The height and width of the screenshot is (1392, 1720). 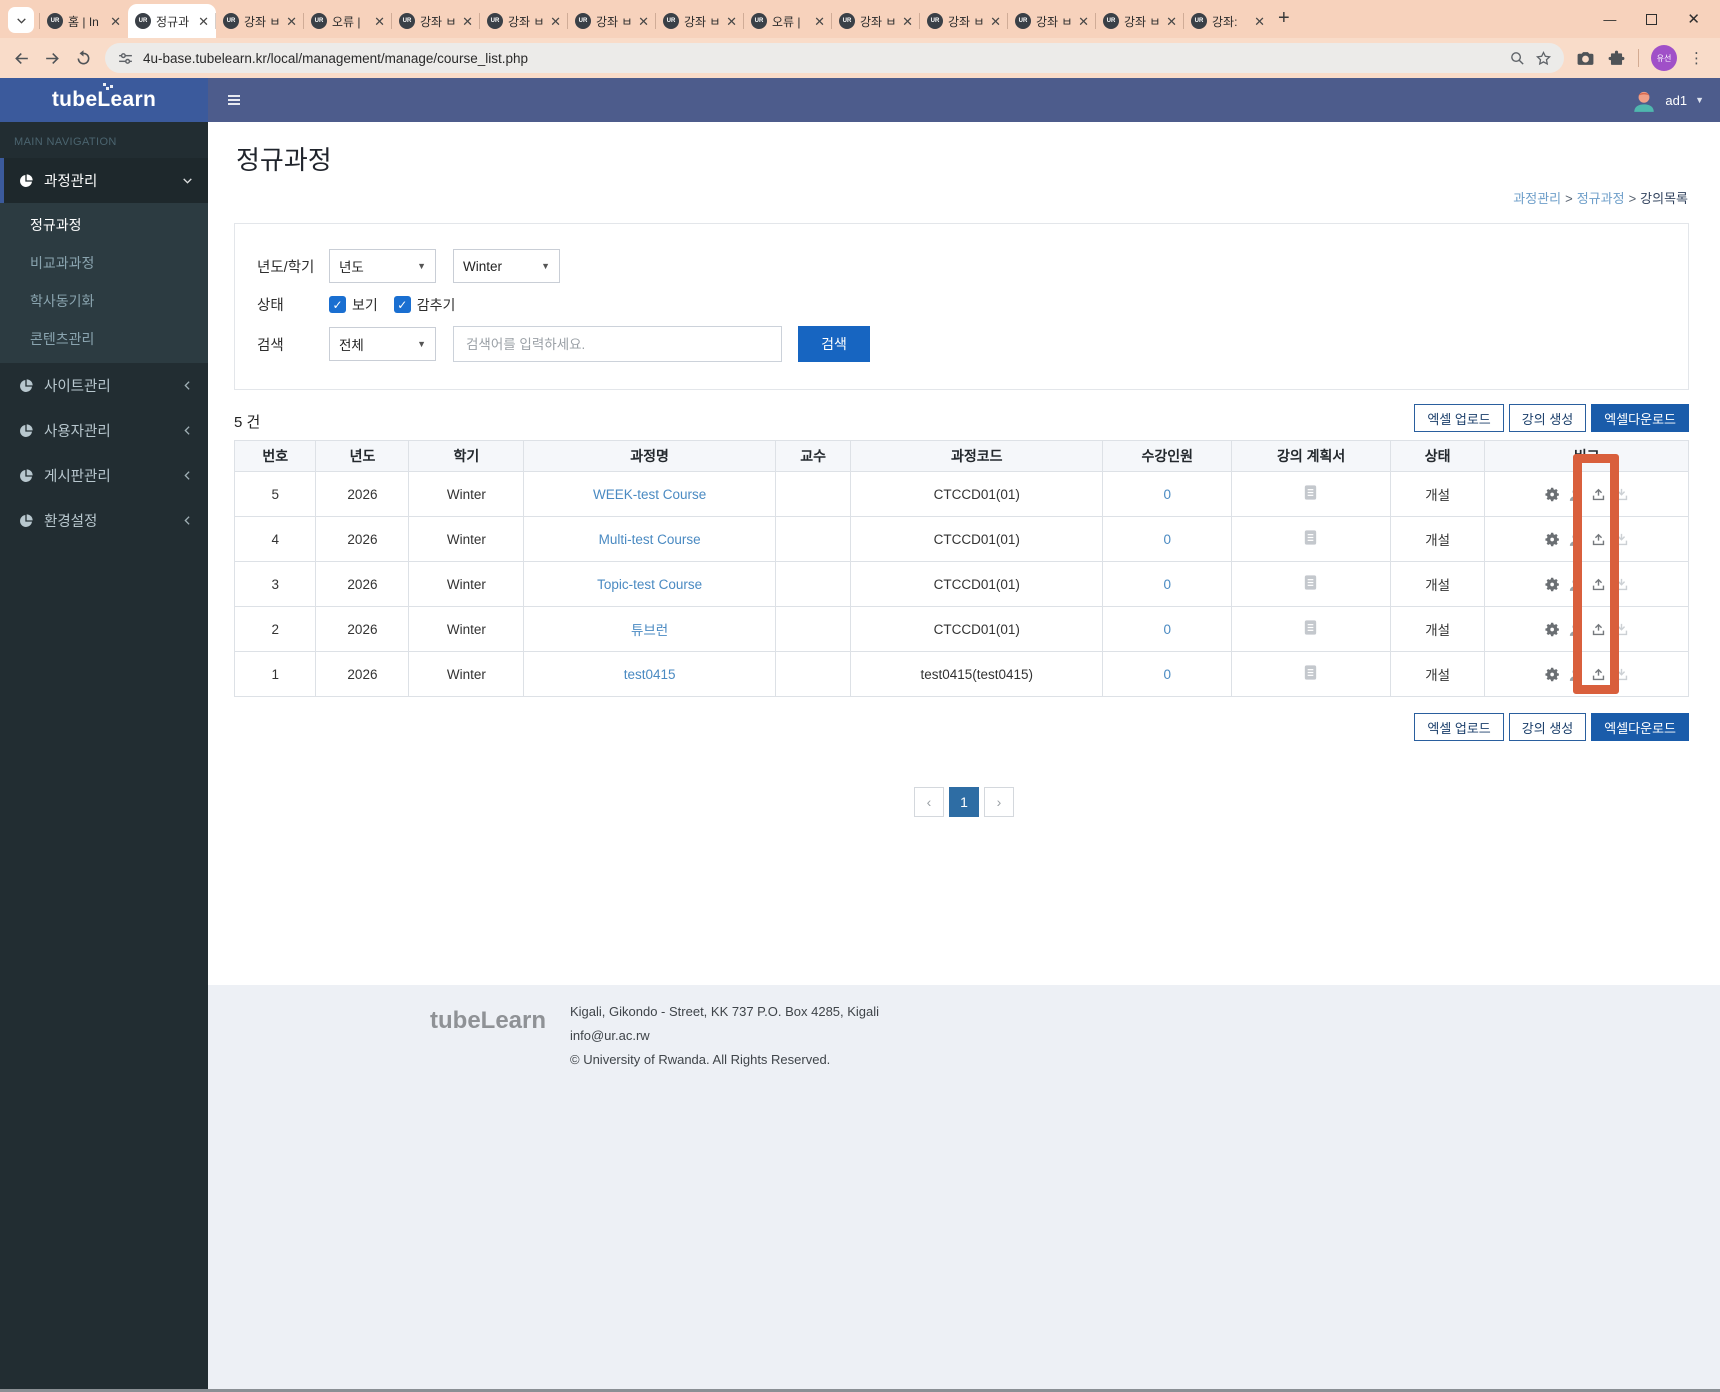 What do you see at coordinates (1547, 727) in the screenshot?
I see `create-lecture-button-bottom: 강의 생성` at bounding box center [1547, 727].